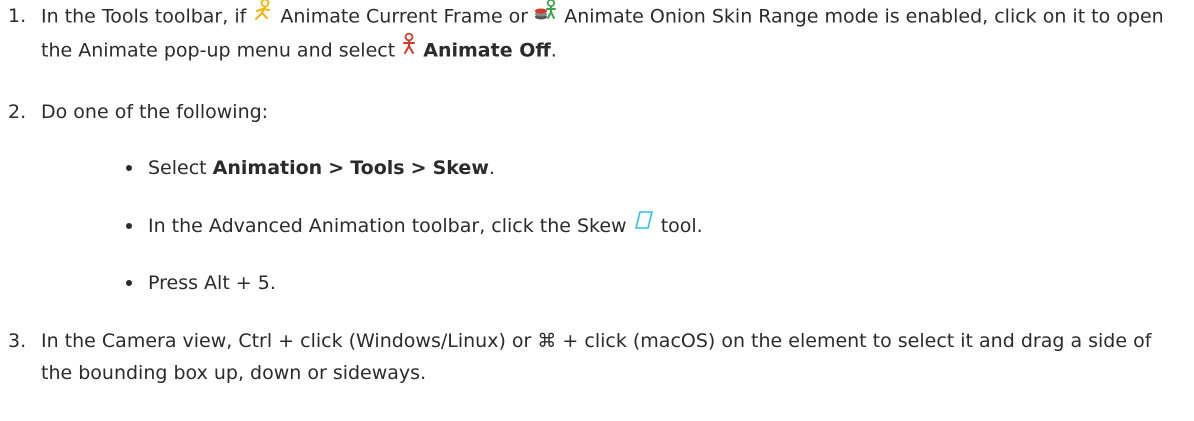  I want to click on step-text: Do one of the following:, so click(155, 112).